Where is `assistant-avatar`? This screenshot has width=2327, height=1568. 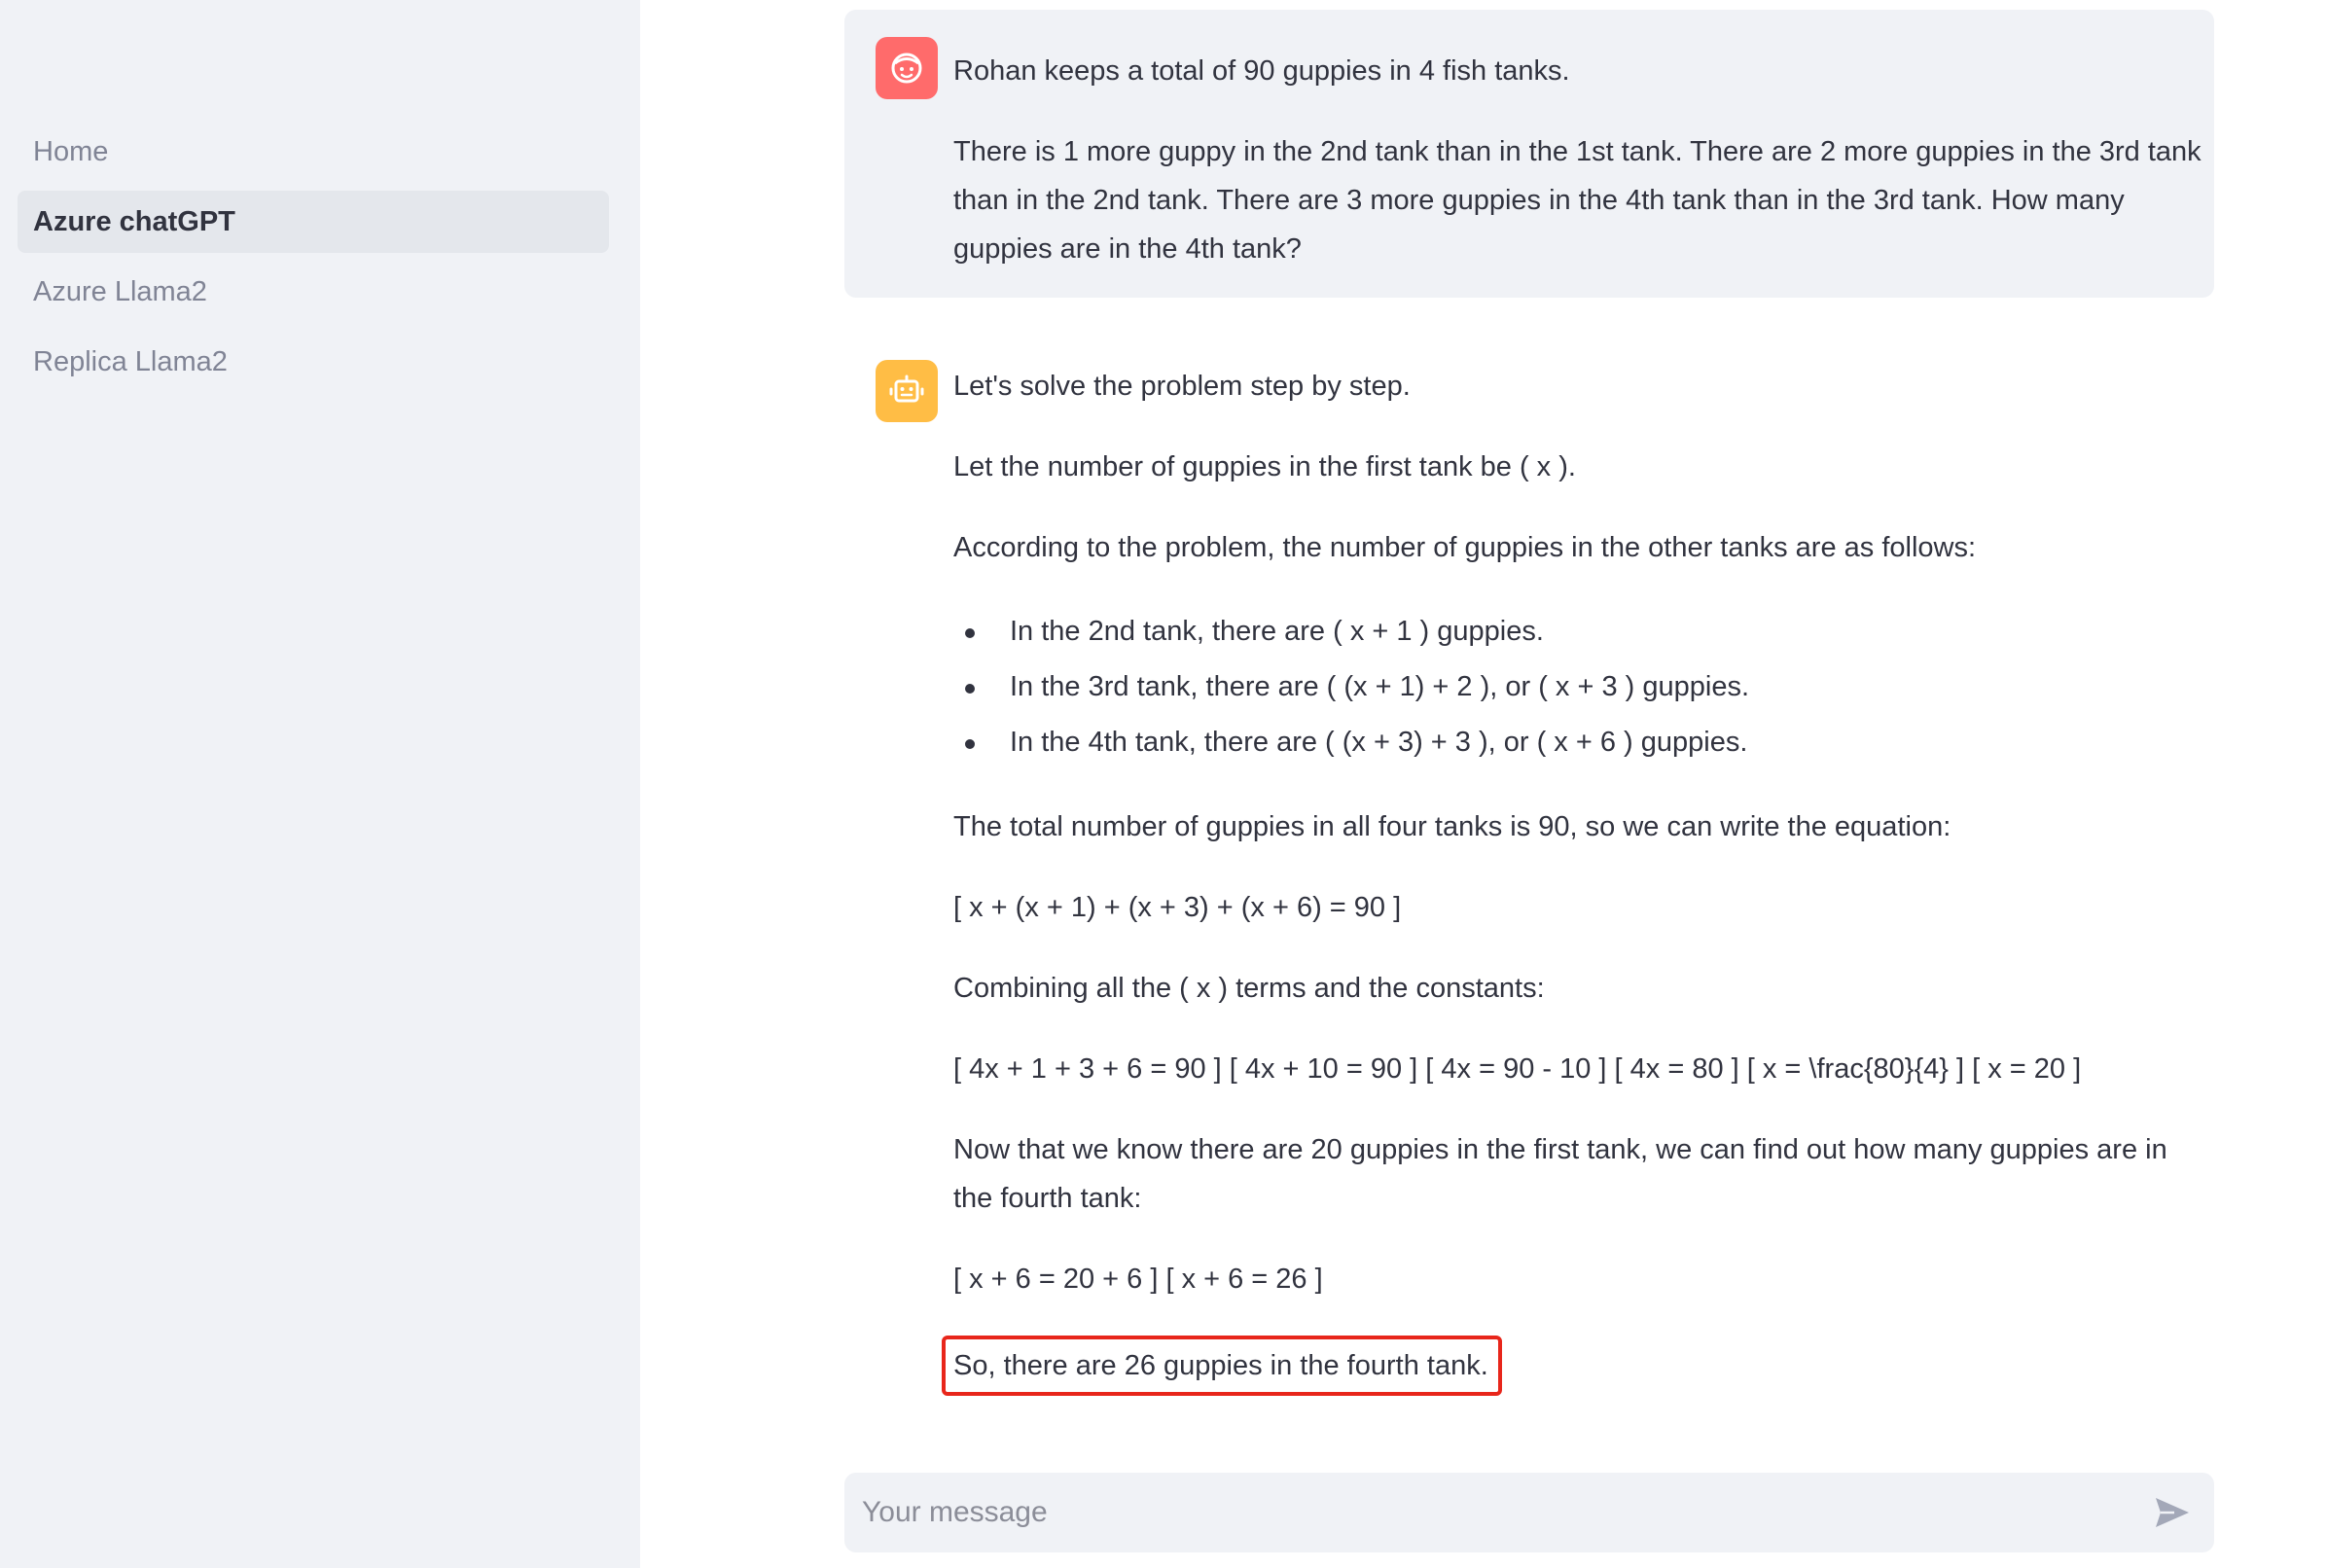 assistant-avatar is located at coordinates (907, 391).